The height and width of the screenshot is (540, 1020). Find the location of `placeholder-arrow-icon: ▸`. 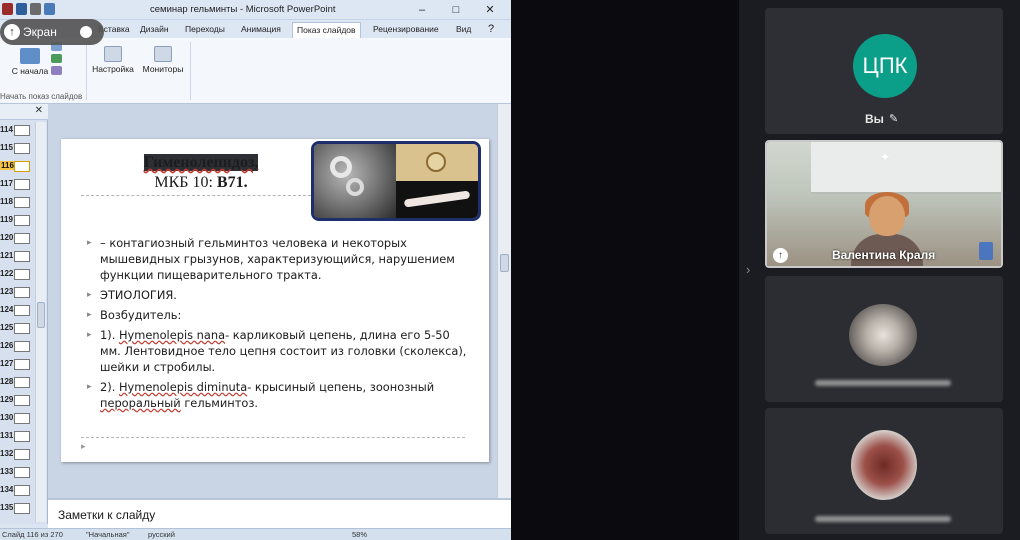

placeholder-arrow-icon: ▸ is located at coordinates (83, 446).